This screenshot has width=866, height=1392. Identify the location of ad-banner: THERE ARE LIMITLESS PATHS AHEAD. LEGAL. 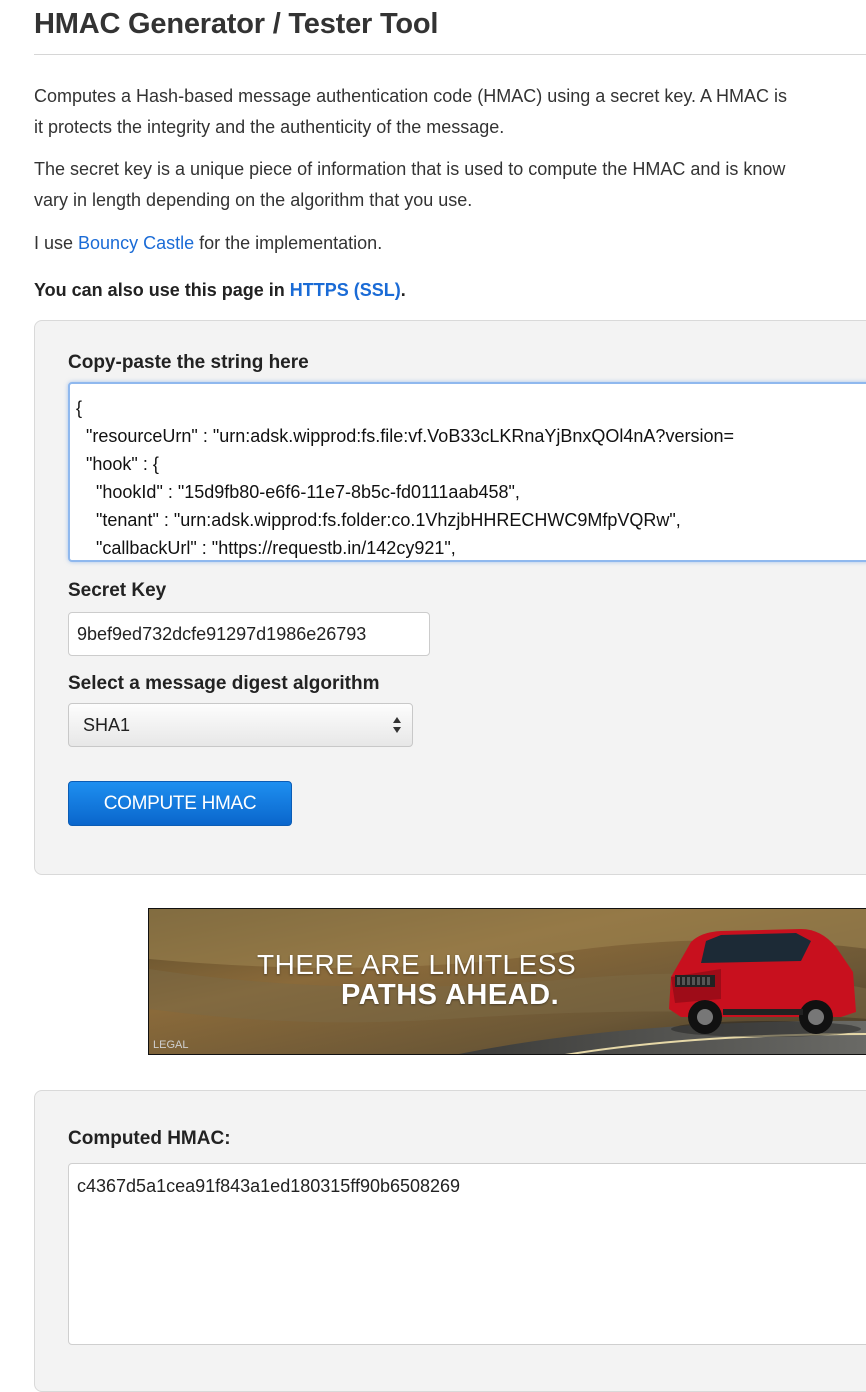
(507, 981).